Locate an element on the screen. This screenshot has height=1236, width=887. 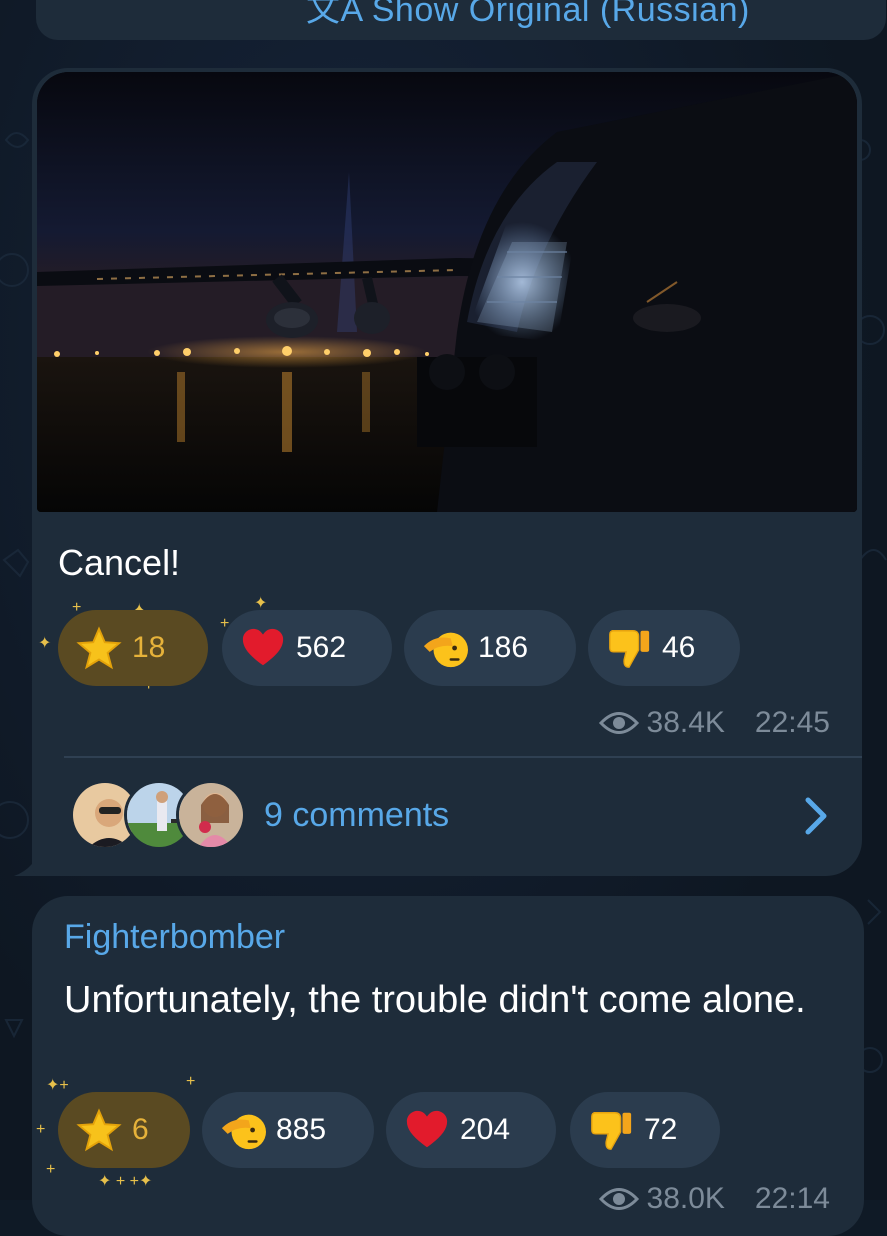
reaction-salute: 885 is located at coordinates (288, 1130).